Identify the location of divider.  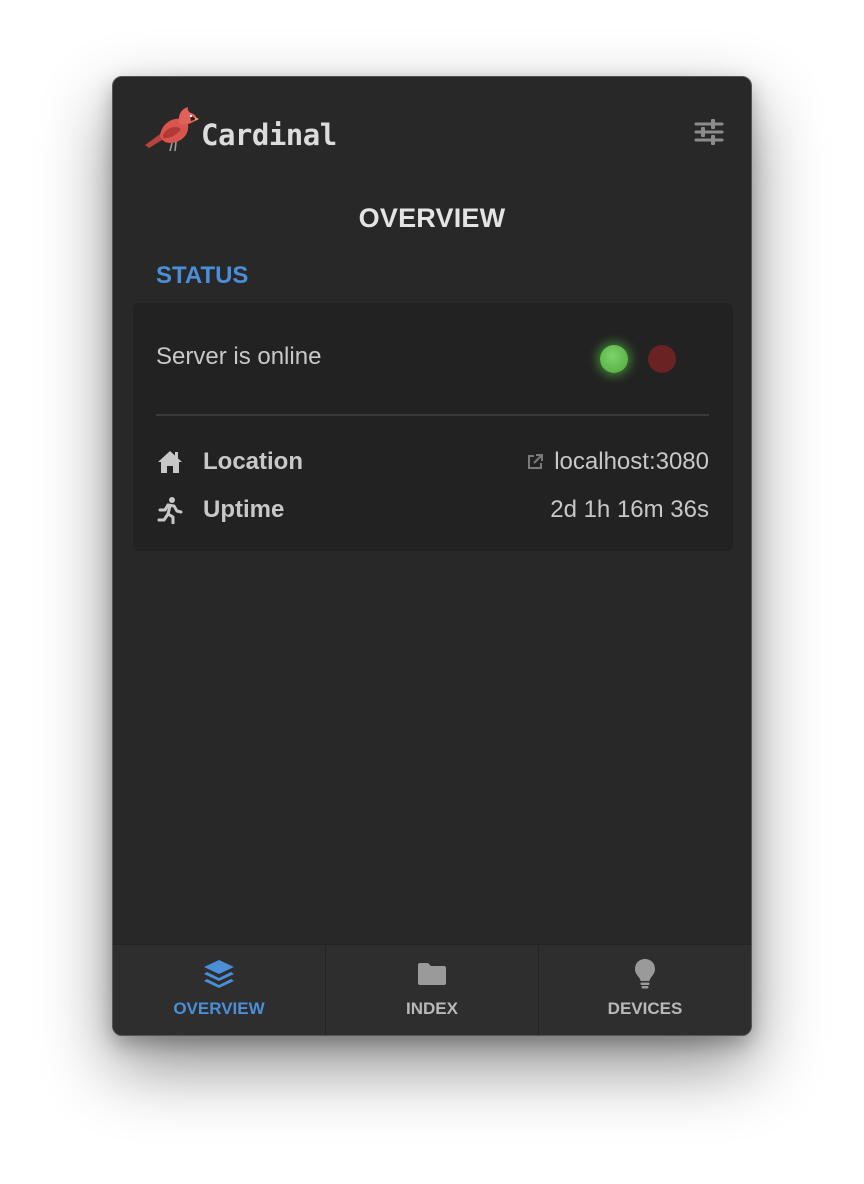
(432, 415).